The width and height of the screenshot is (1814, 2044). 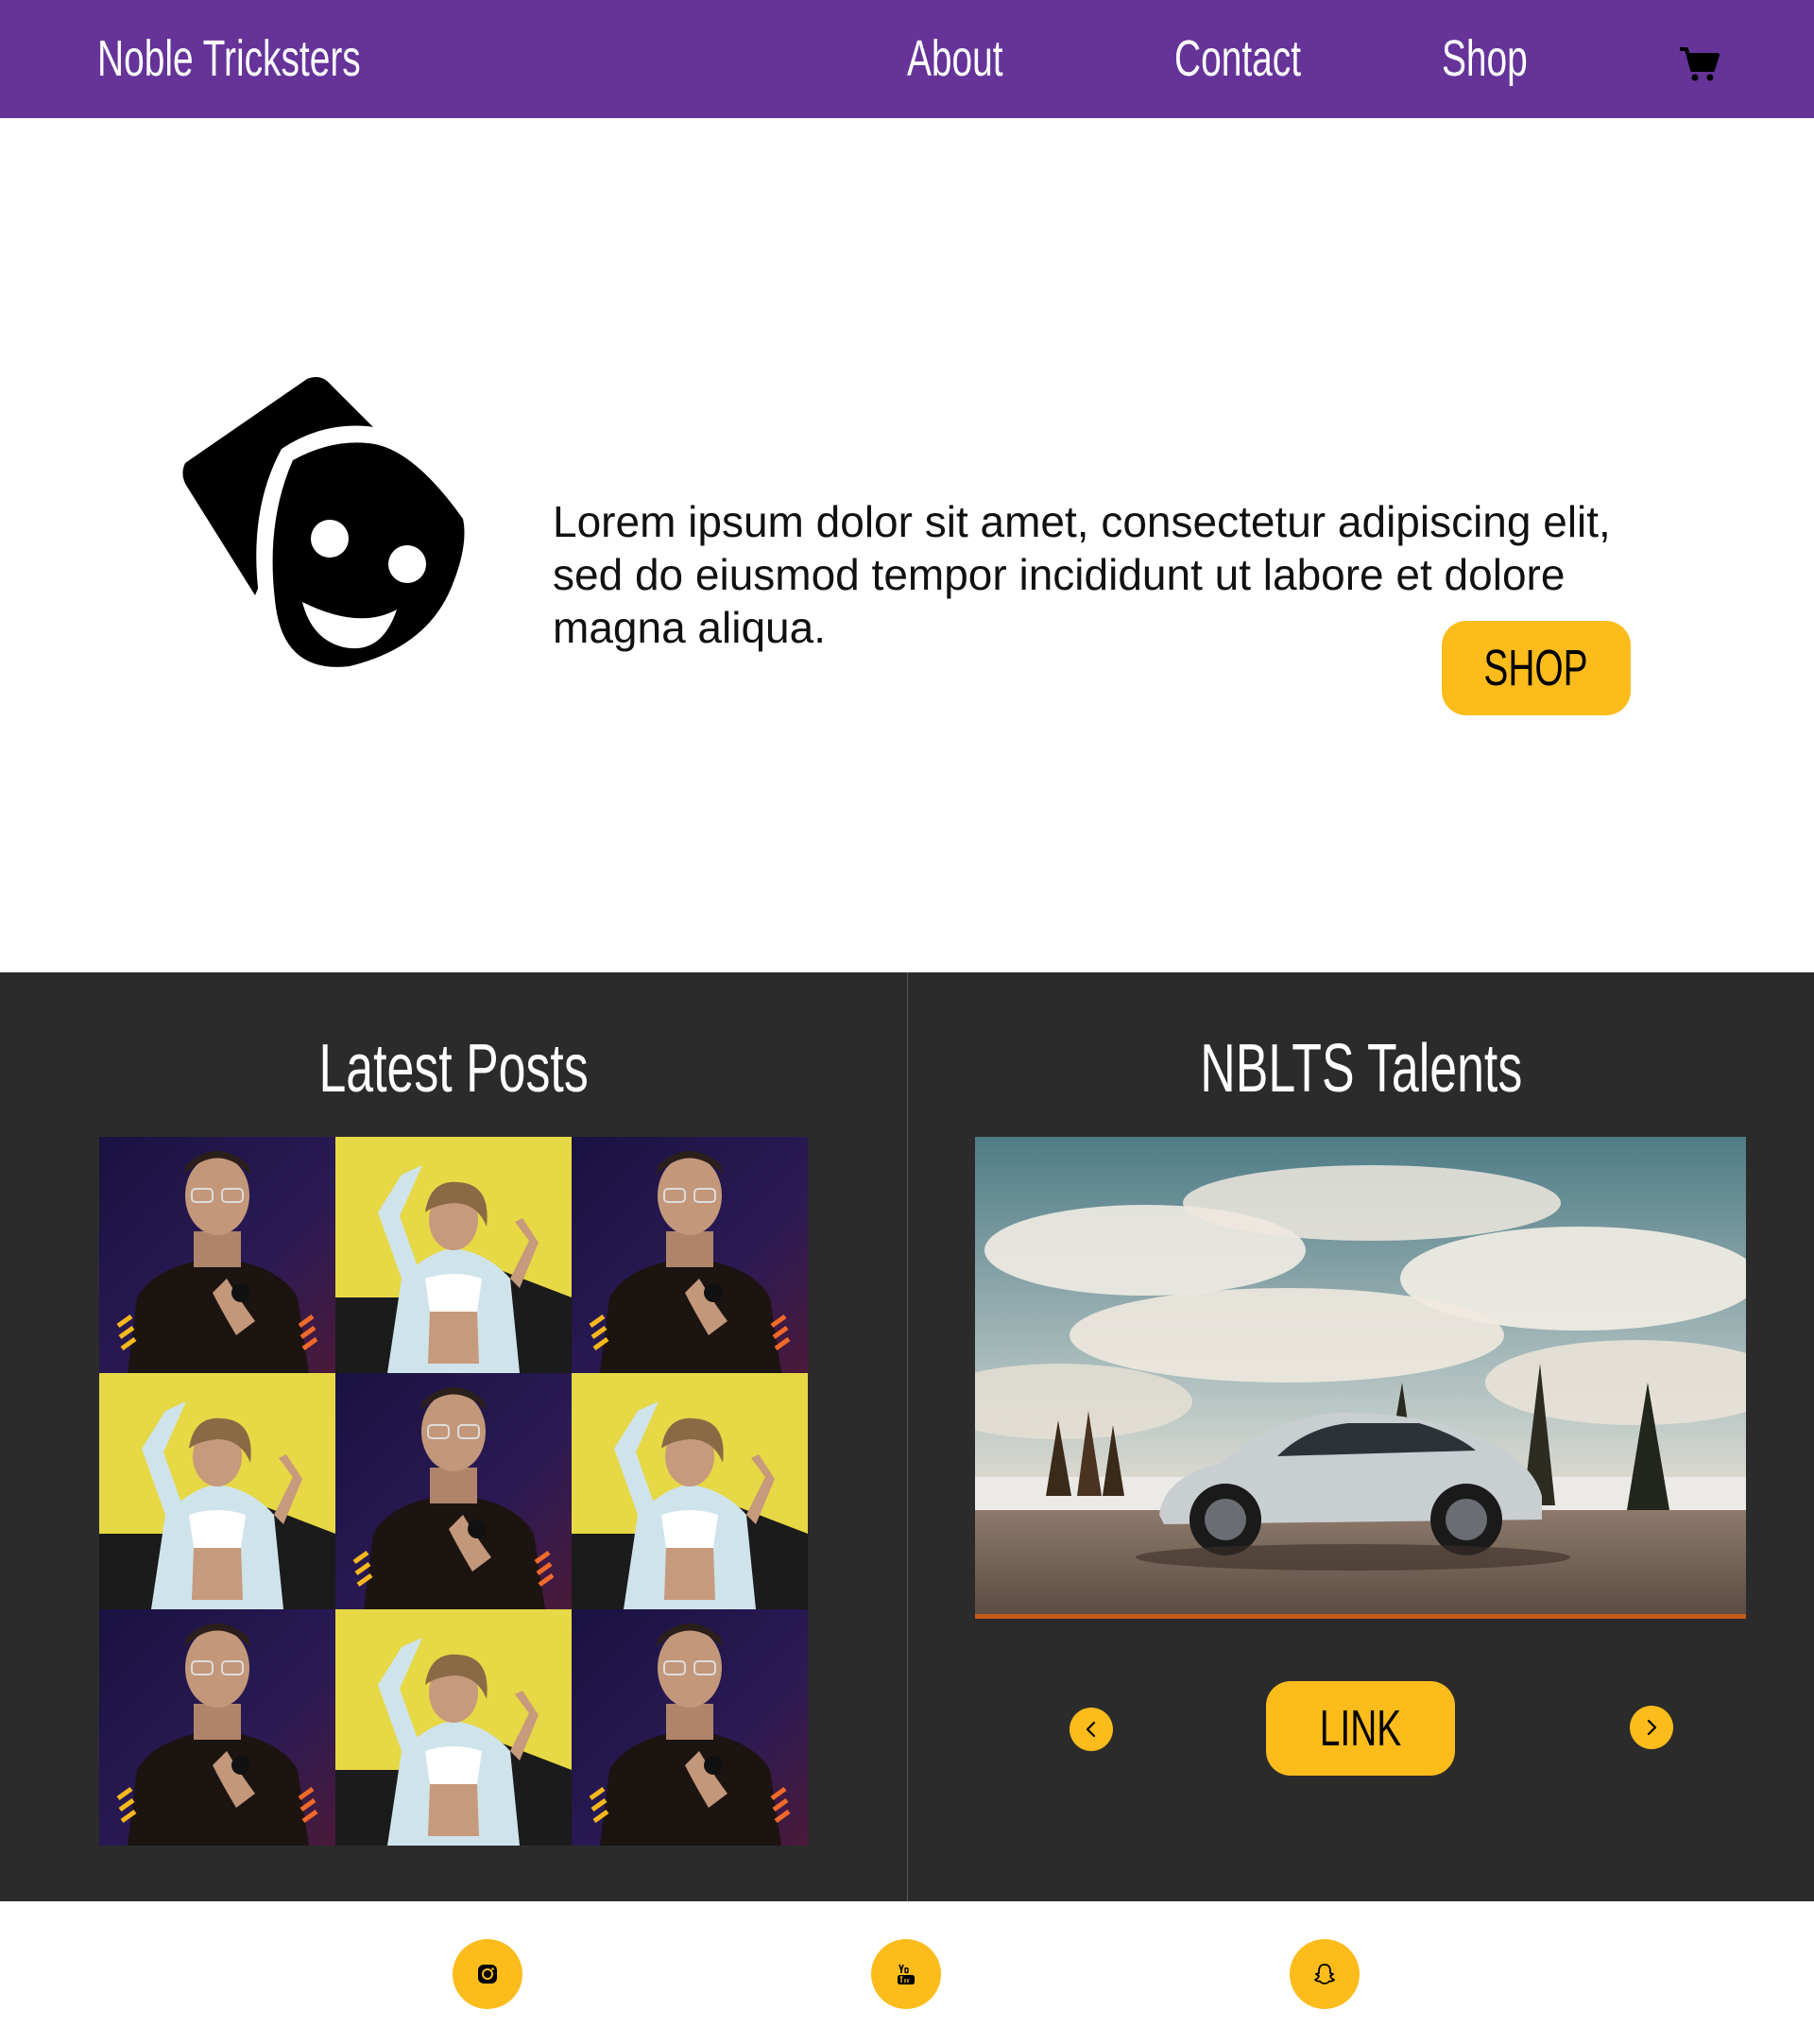 I want to click on column-divider, so click(x=908, y=1436).